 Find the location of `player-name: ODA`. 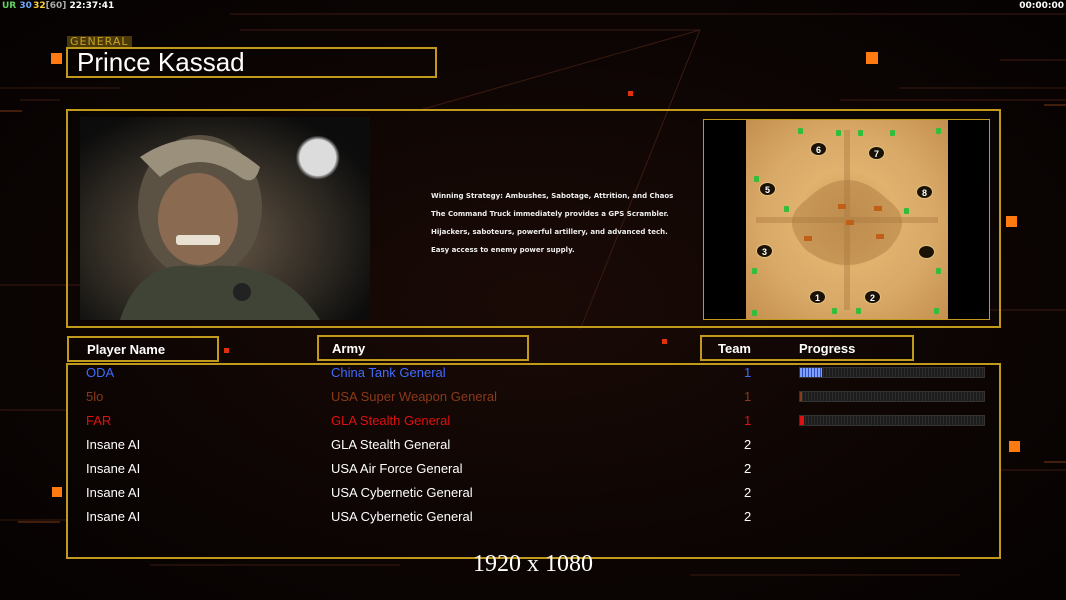

player-name: ODA is located at coordinates (100, 372).